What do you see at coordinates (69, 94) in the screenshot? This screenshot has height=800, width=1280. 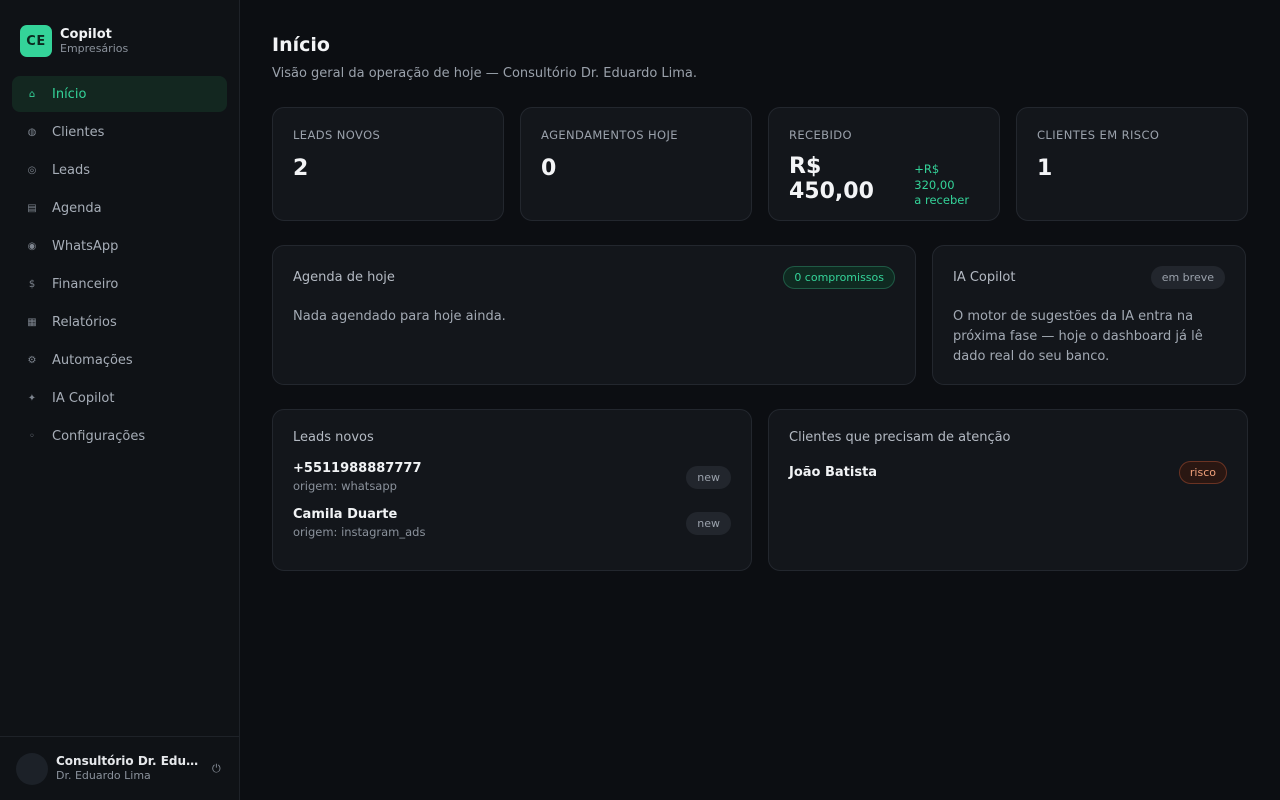 I see `sidebar-item-label: Início` at bounding box center [69, 94].